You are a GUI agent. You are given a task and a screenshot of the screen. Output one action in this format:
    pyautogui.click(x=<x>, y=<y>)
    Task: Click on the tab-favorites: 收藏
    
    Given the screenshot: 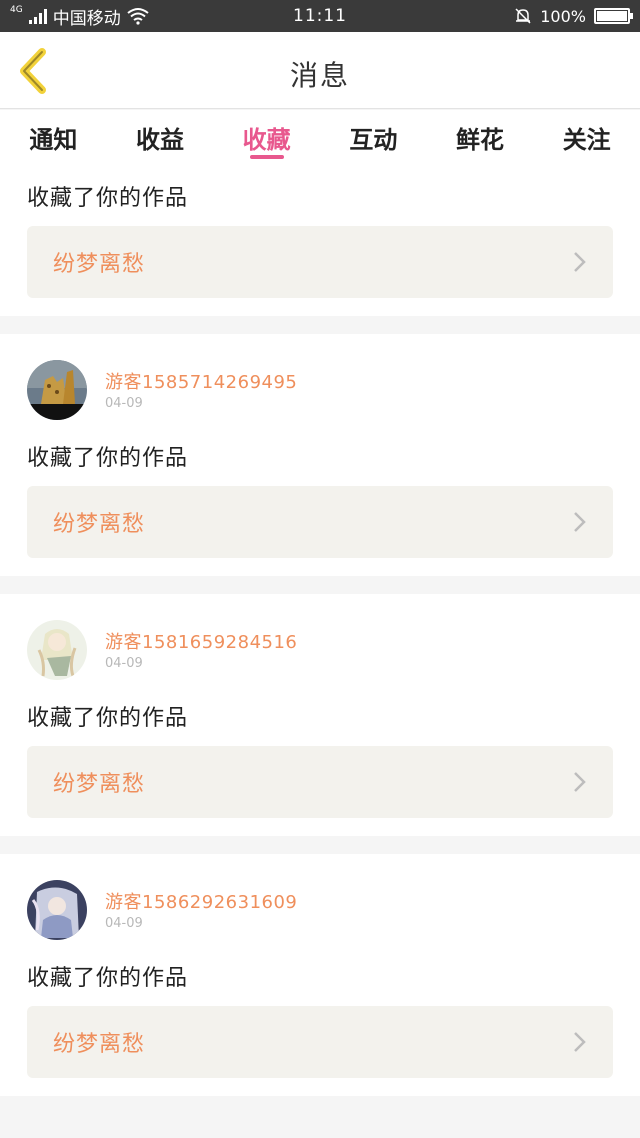 What is the action you would take?
    pyautogui.click(x=266, y=136)
    